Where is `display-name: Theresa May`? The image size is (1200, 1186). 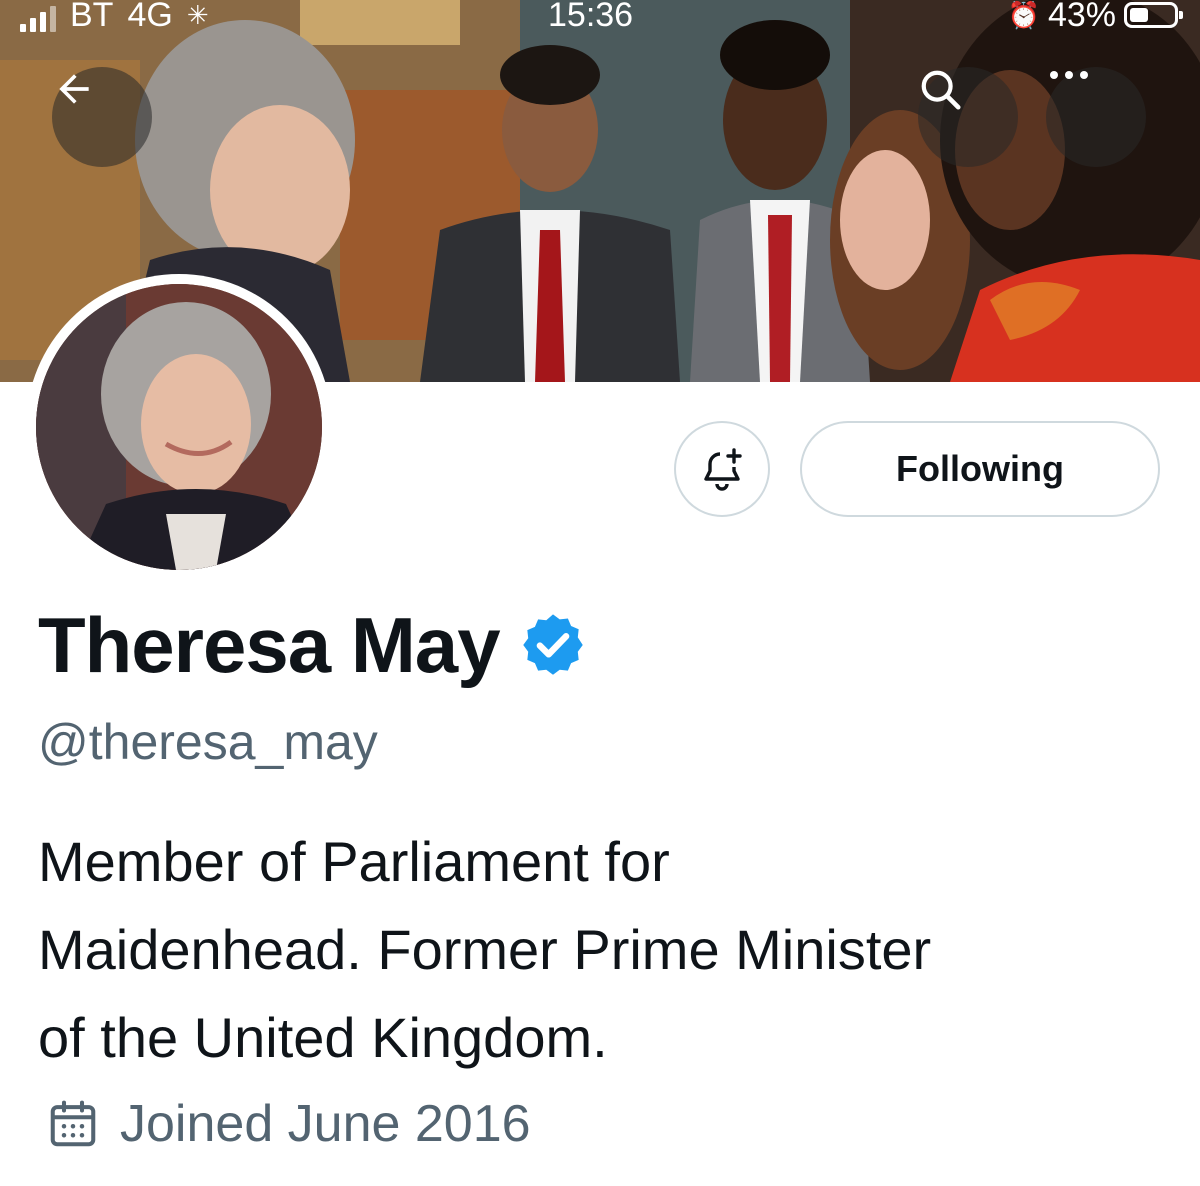 display-name: Theresa May is located at coordinates (269, 645).